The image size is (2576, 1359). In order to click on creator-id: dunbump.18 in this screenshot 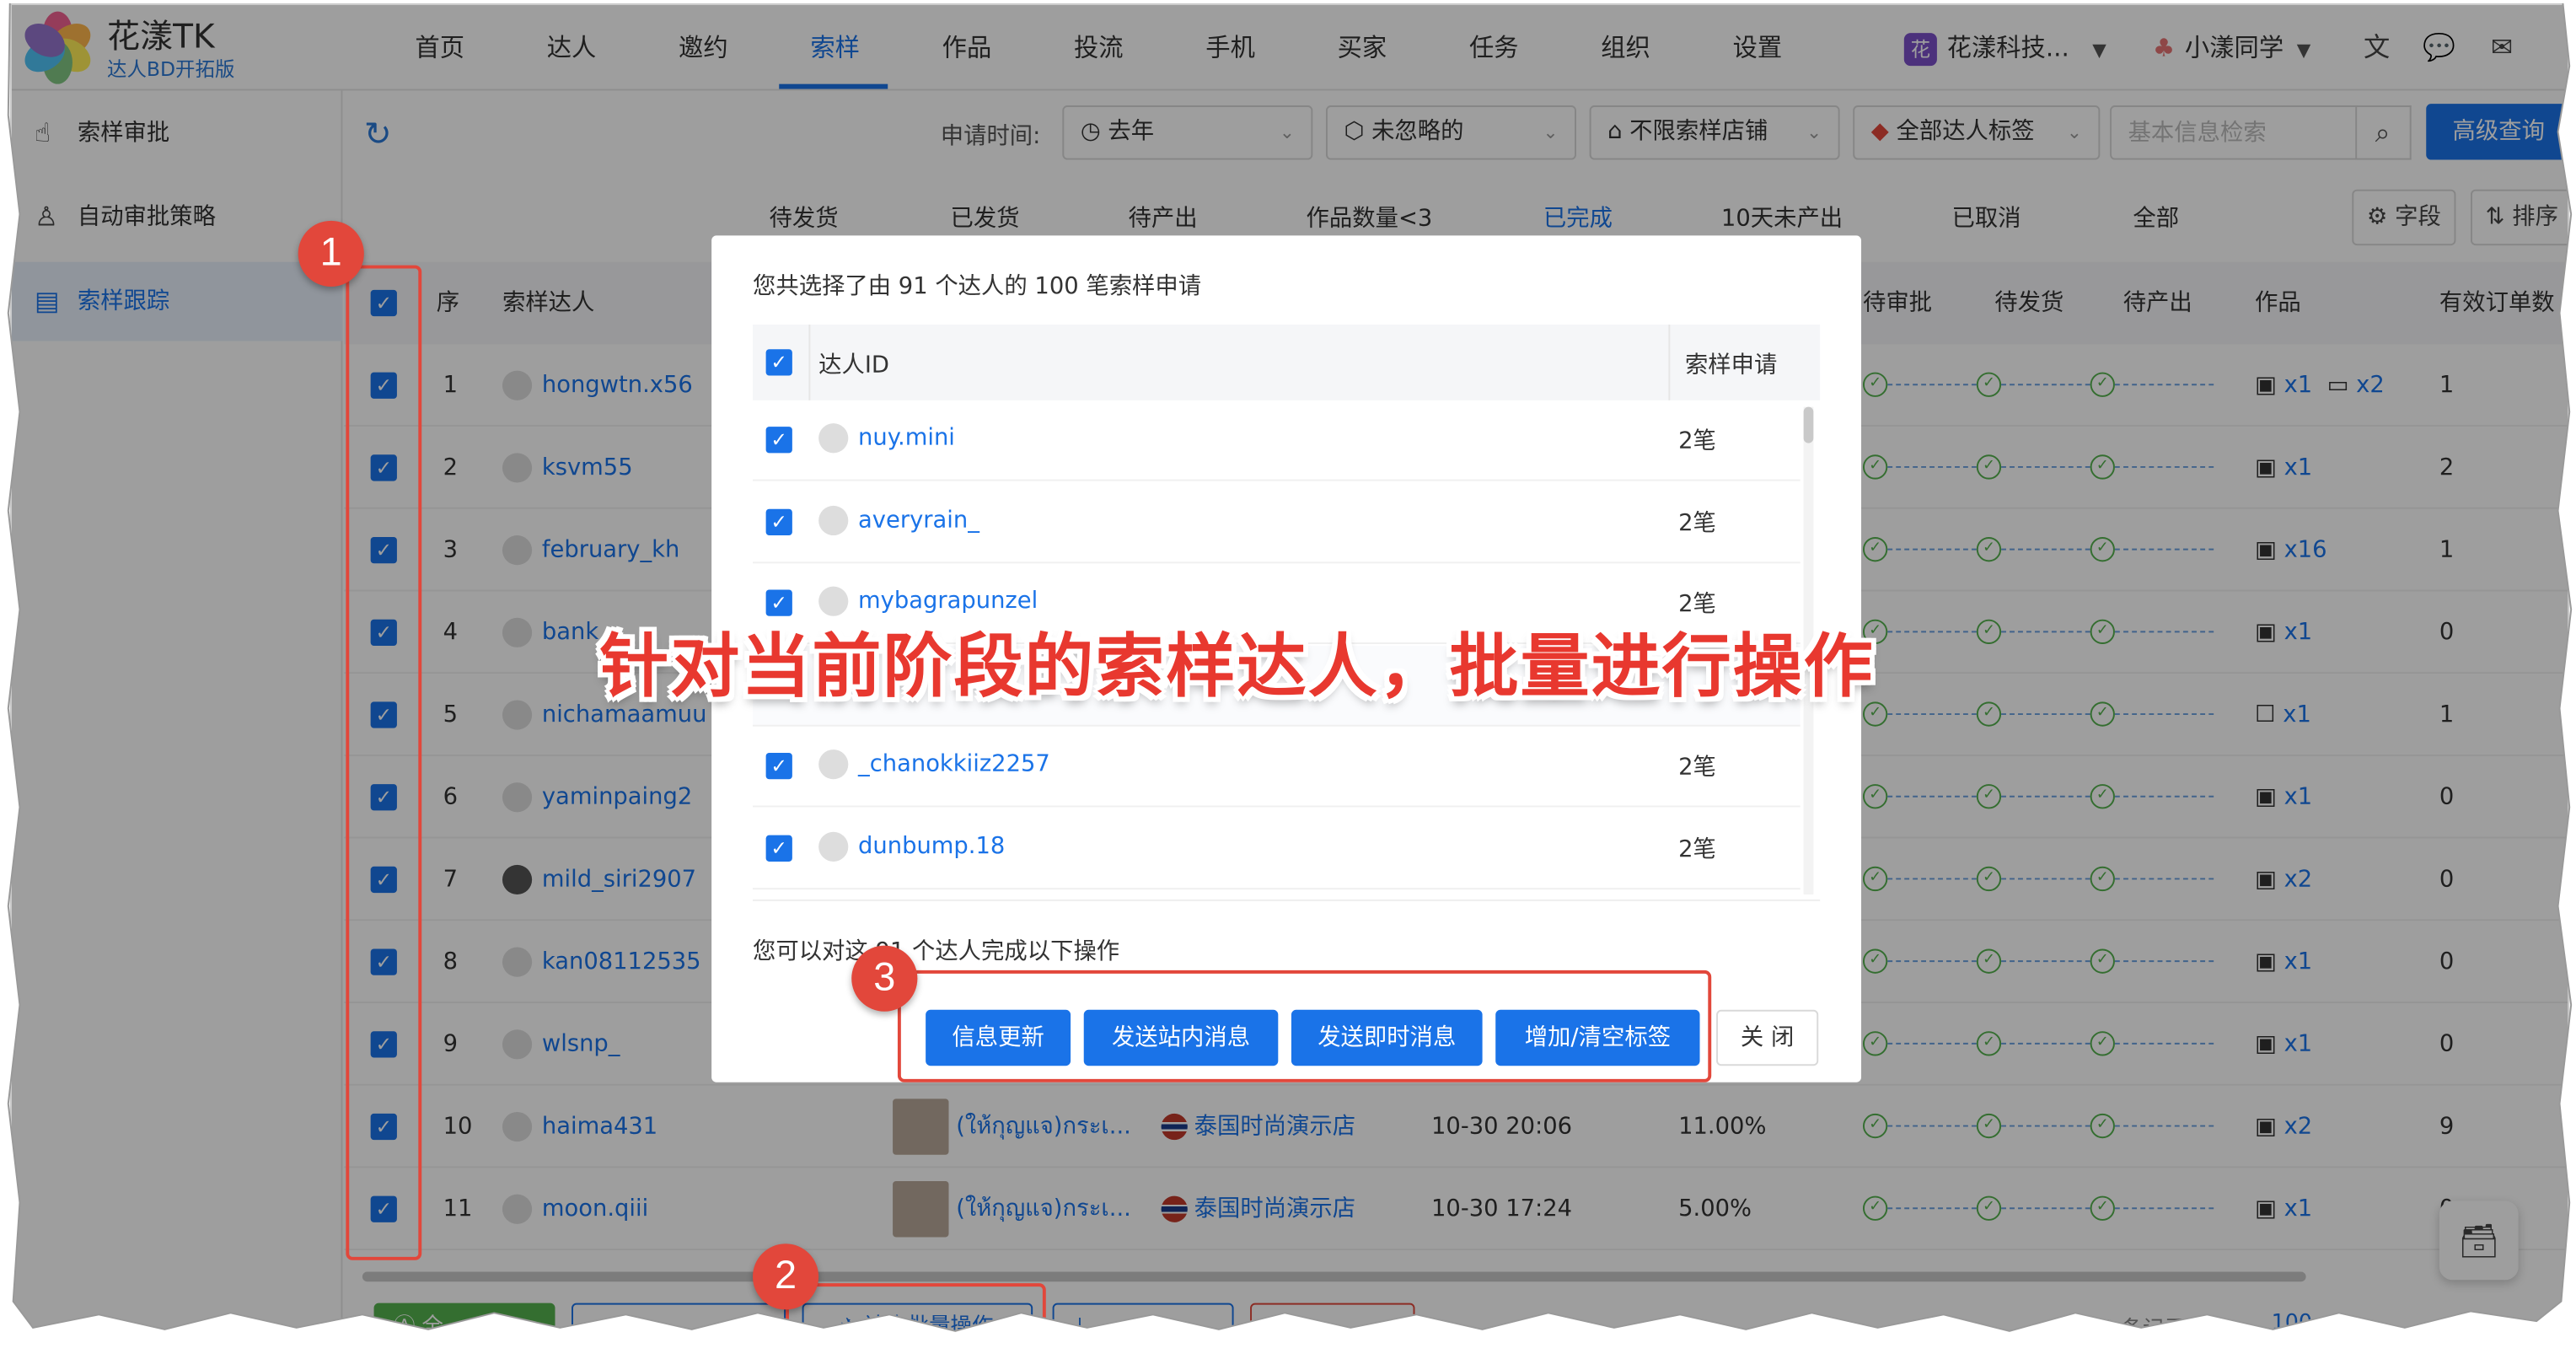, I will do `click(931, 846)`.